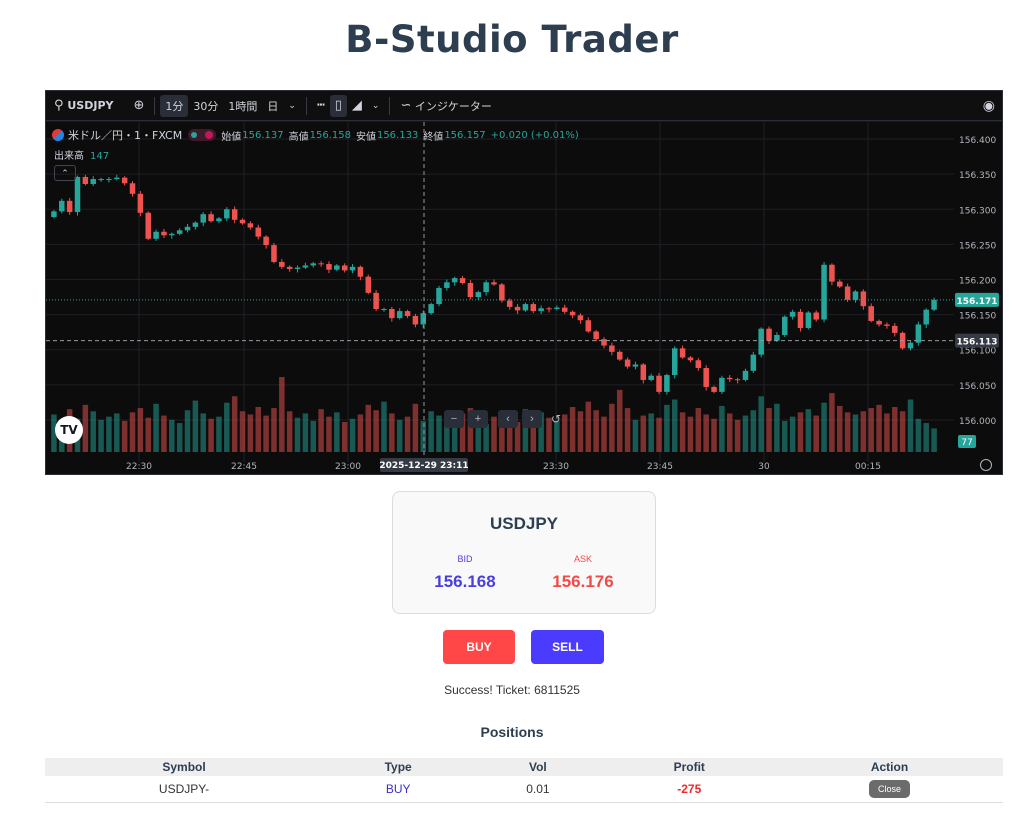 The image size is (1024, 820). What do you see at coordinates (556, 467) in the screenshot?
I see `x-tick-label: 23:30` at bounding box center [556, 467].